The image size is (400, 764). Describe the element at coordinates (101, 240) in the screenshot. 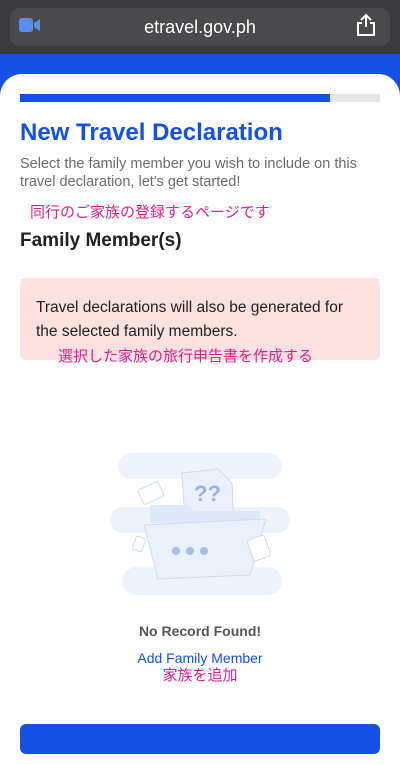

I see `section-title: Family Member(s)` at that location.